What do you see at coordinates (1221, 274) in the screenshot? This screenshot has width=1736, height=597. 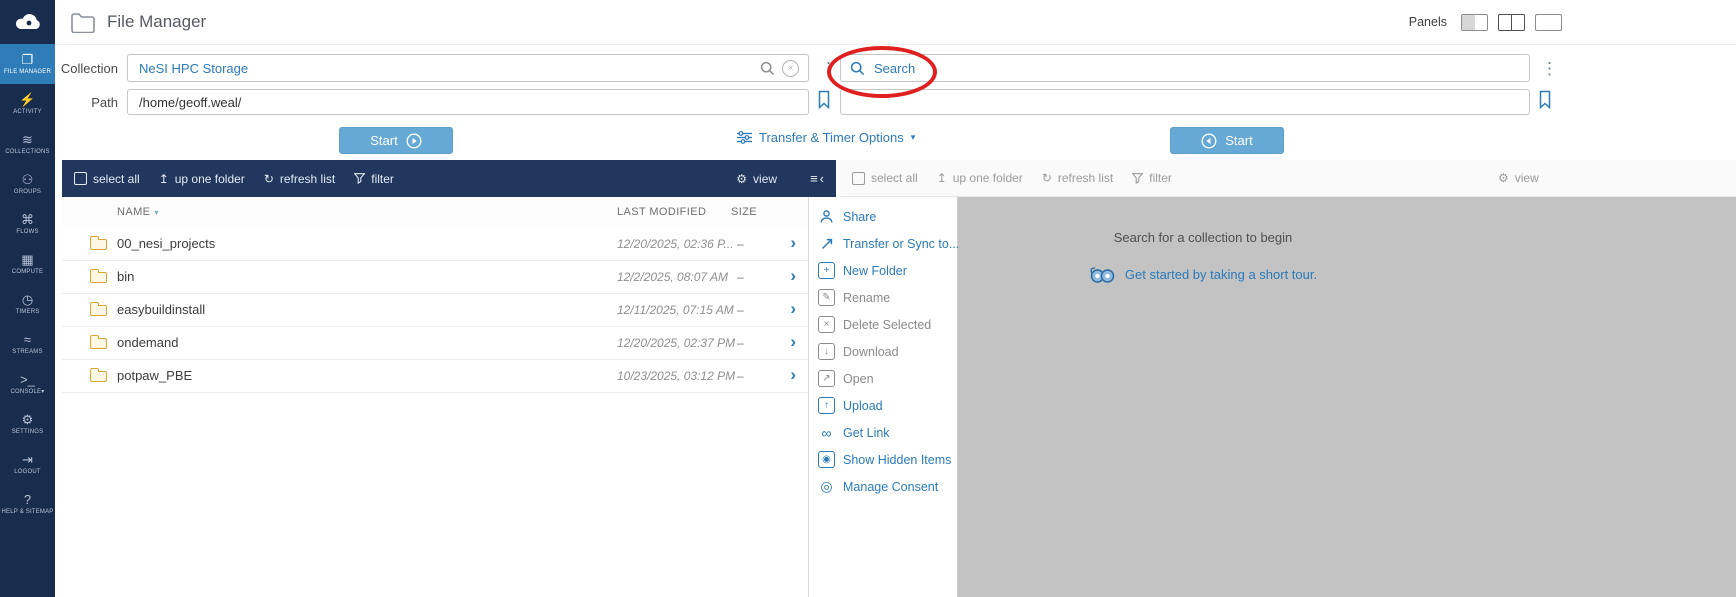 I see `tour-link-label: Get started by taking a short tour.` at bounding box center [1221, 274].